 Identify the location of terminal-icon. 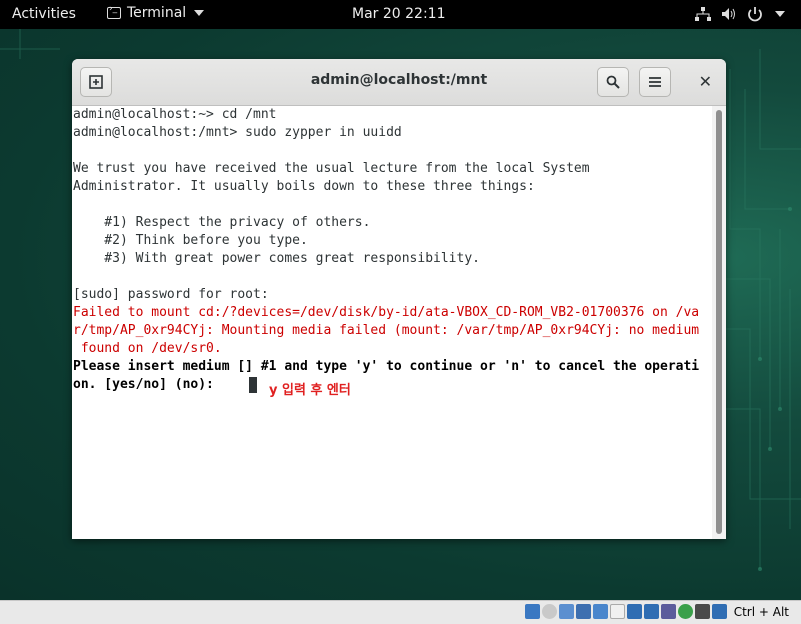
(114, 11).